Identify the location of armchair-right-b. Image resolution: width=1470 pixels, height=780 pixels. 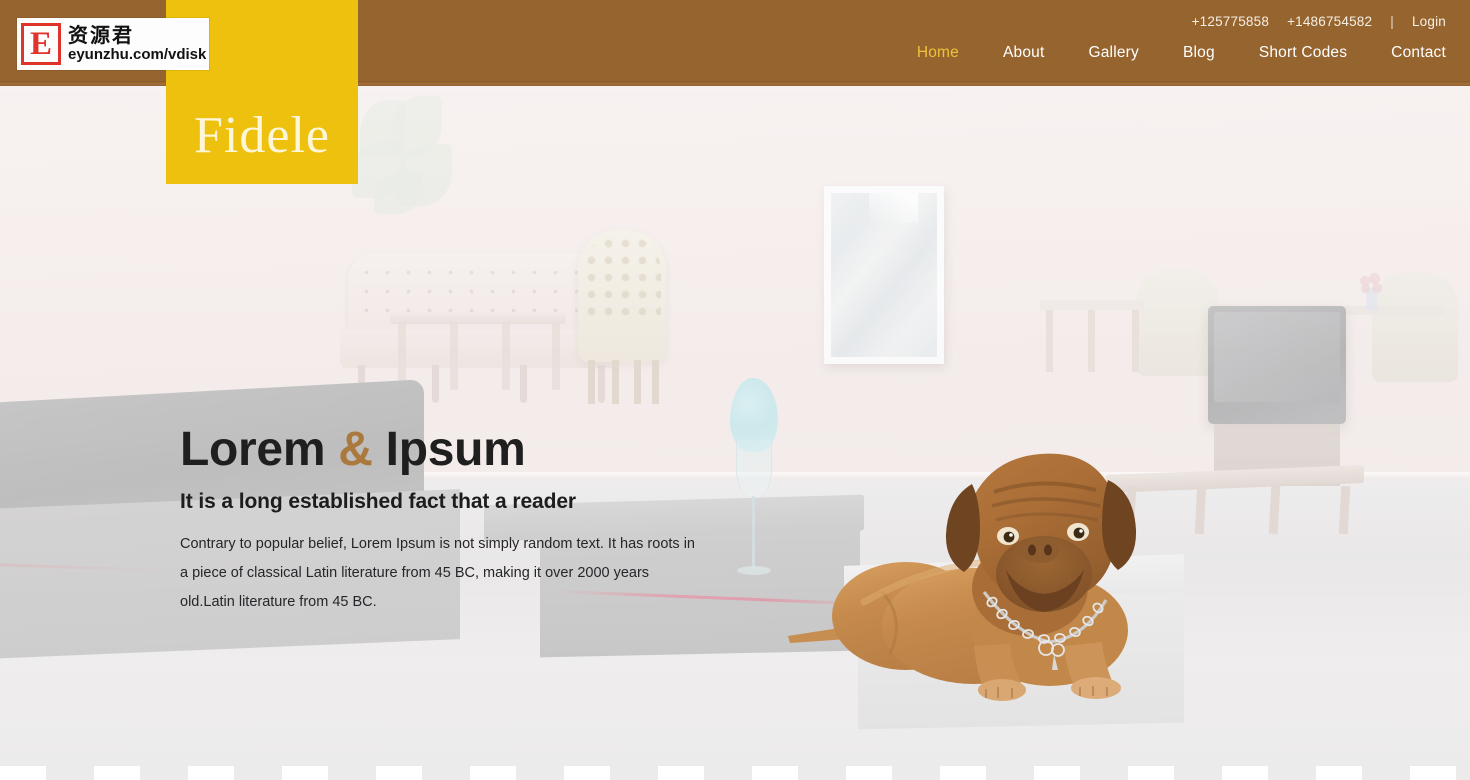
(1415, 327).